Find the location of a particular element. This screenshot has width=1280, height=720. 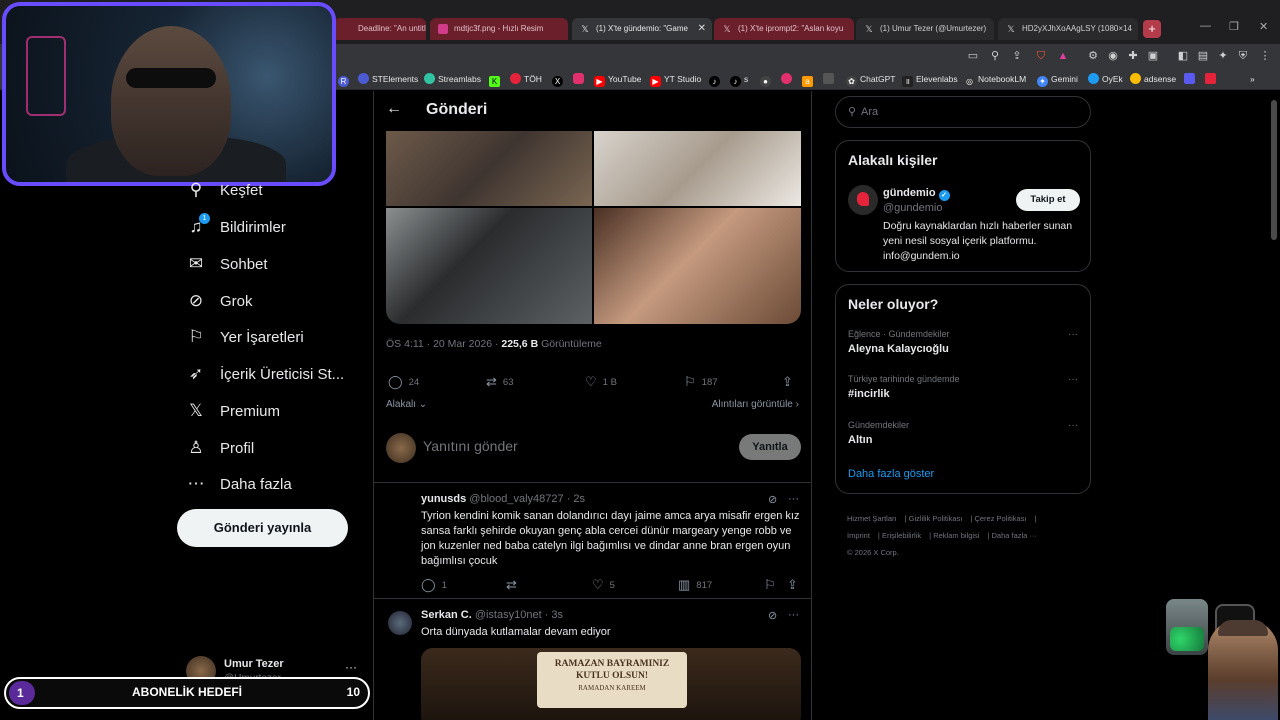

bookmark-item: ♪ is located at coordinates (716, 79).